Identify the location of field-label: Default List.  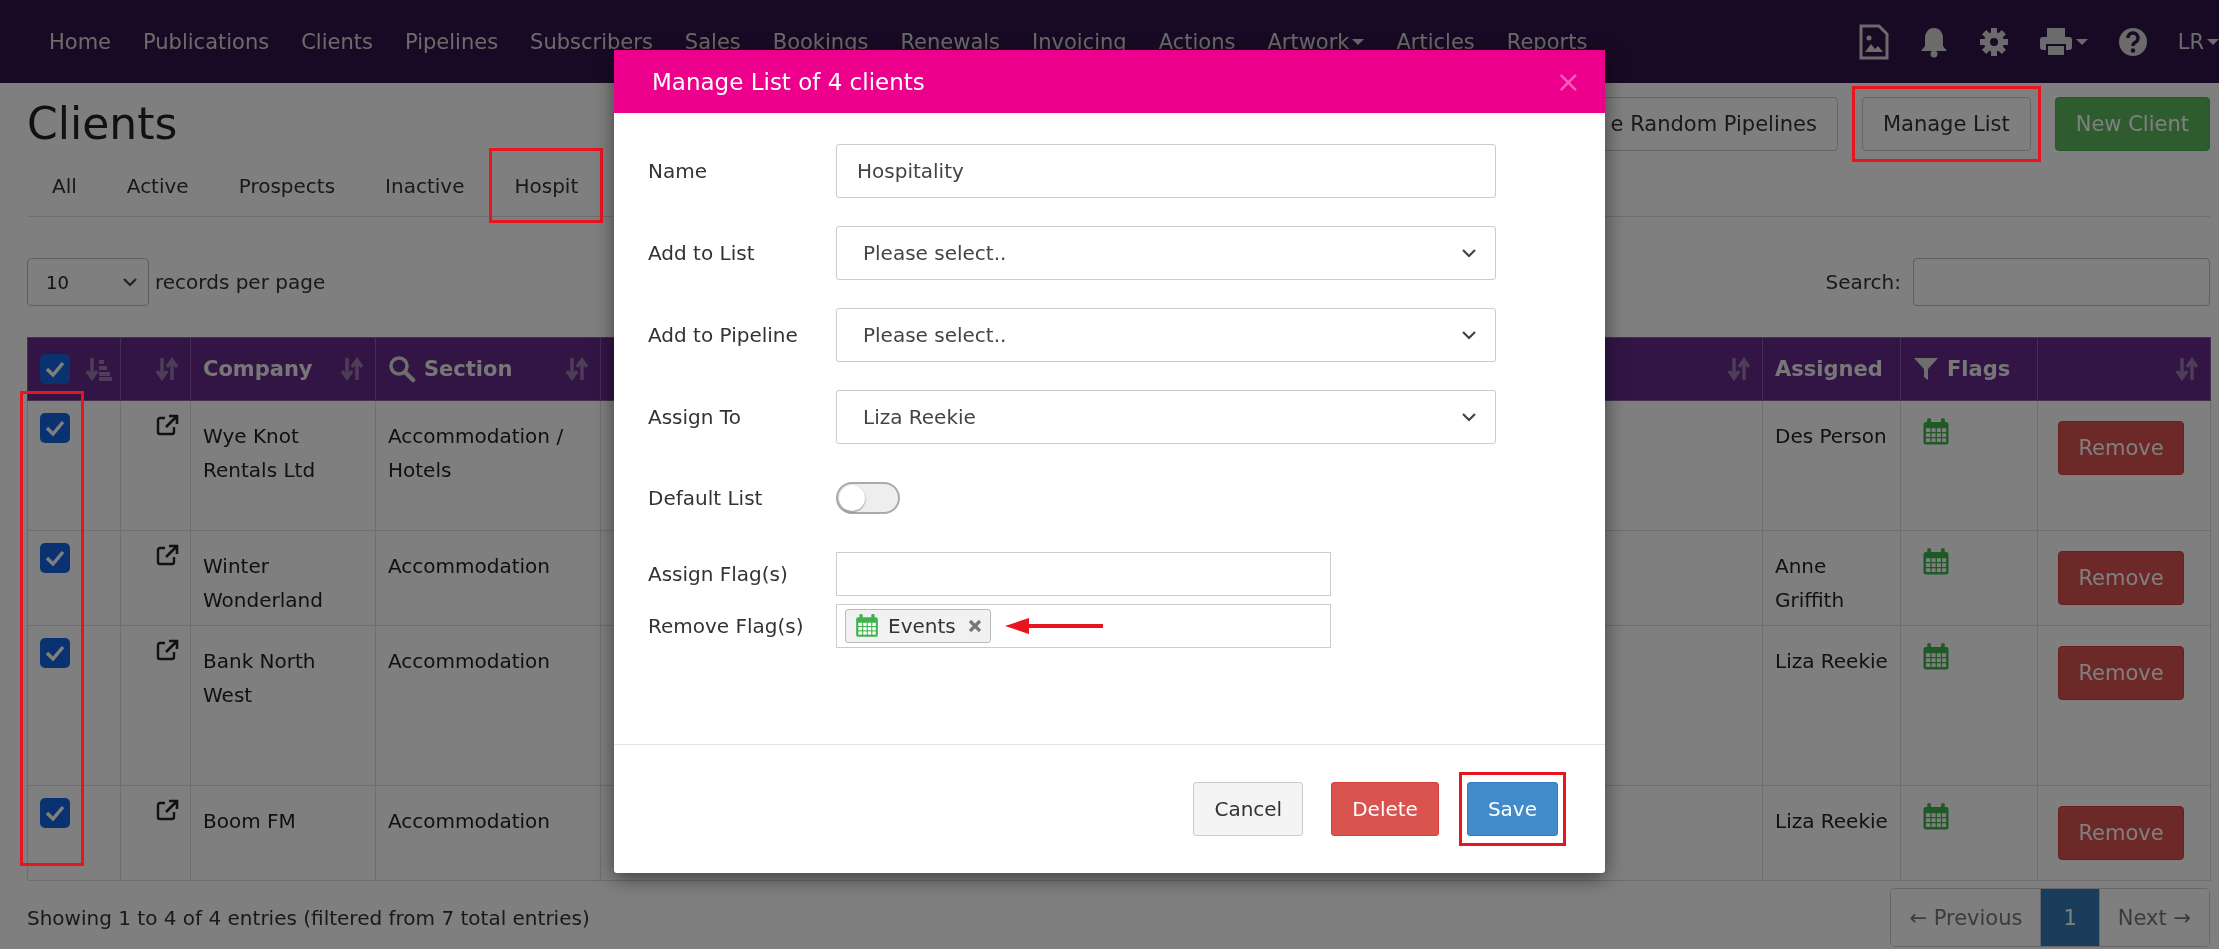
(706, 498).